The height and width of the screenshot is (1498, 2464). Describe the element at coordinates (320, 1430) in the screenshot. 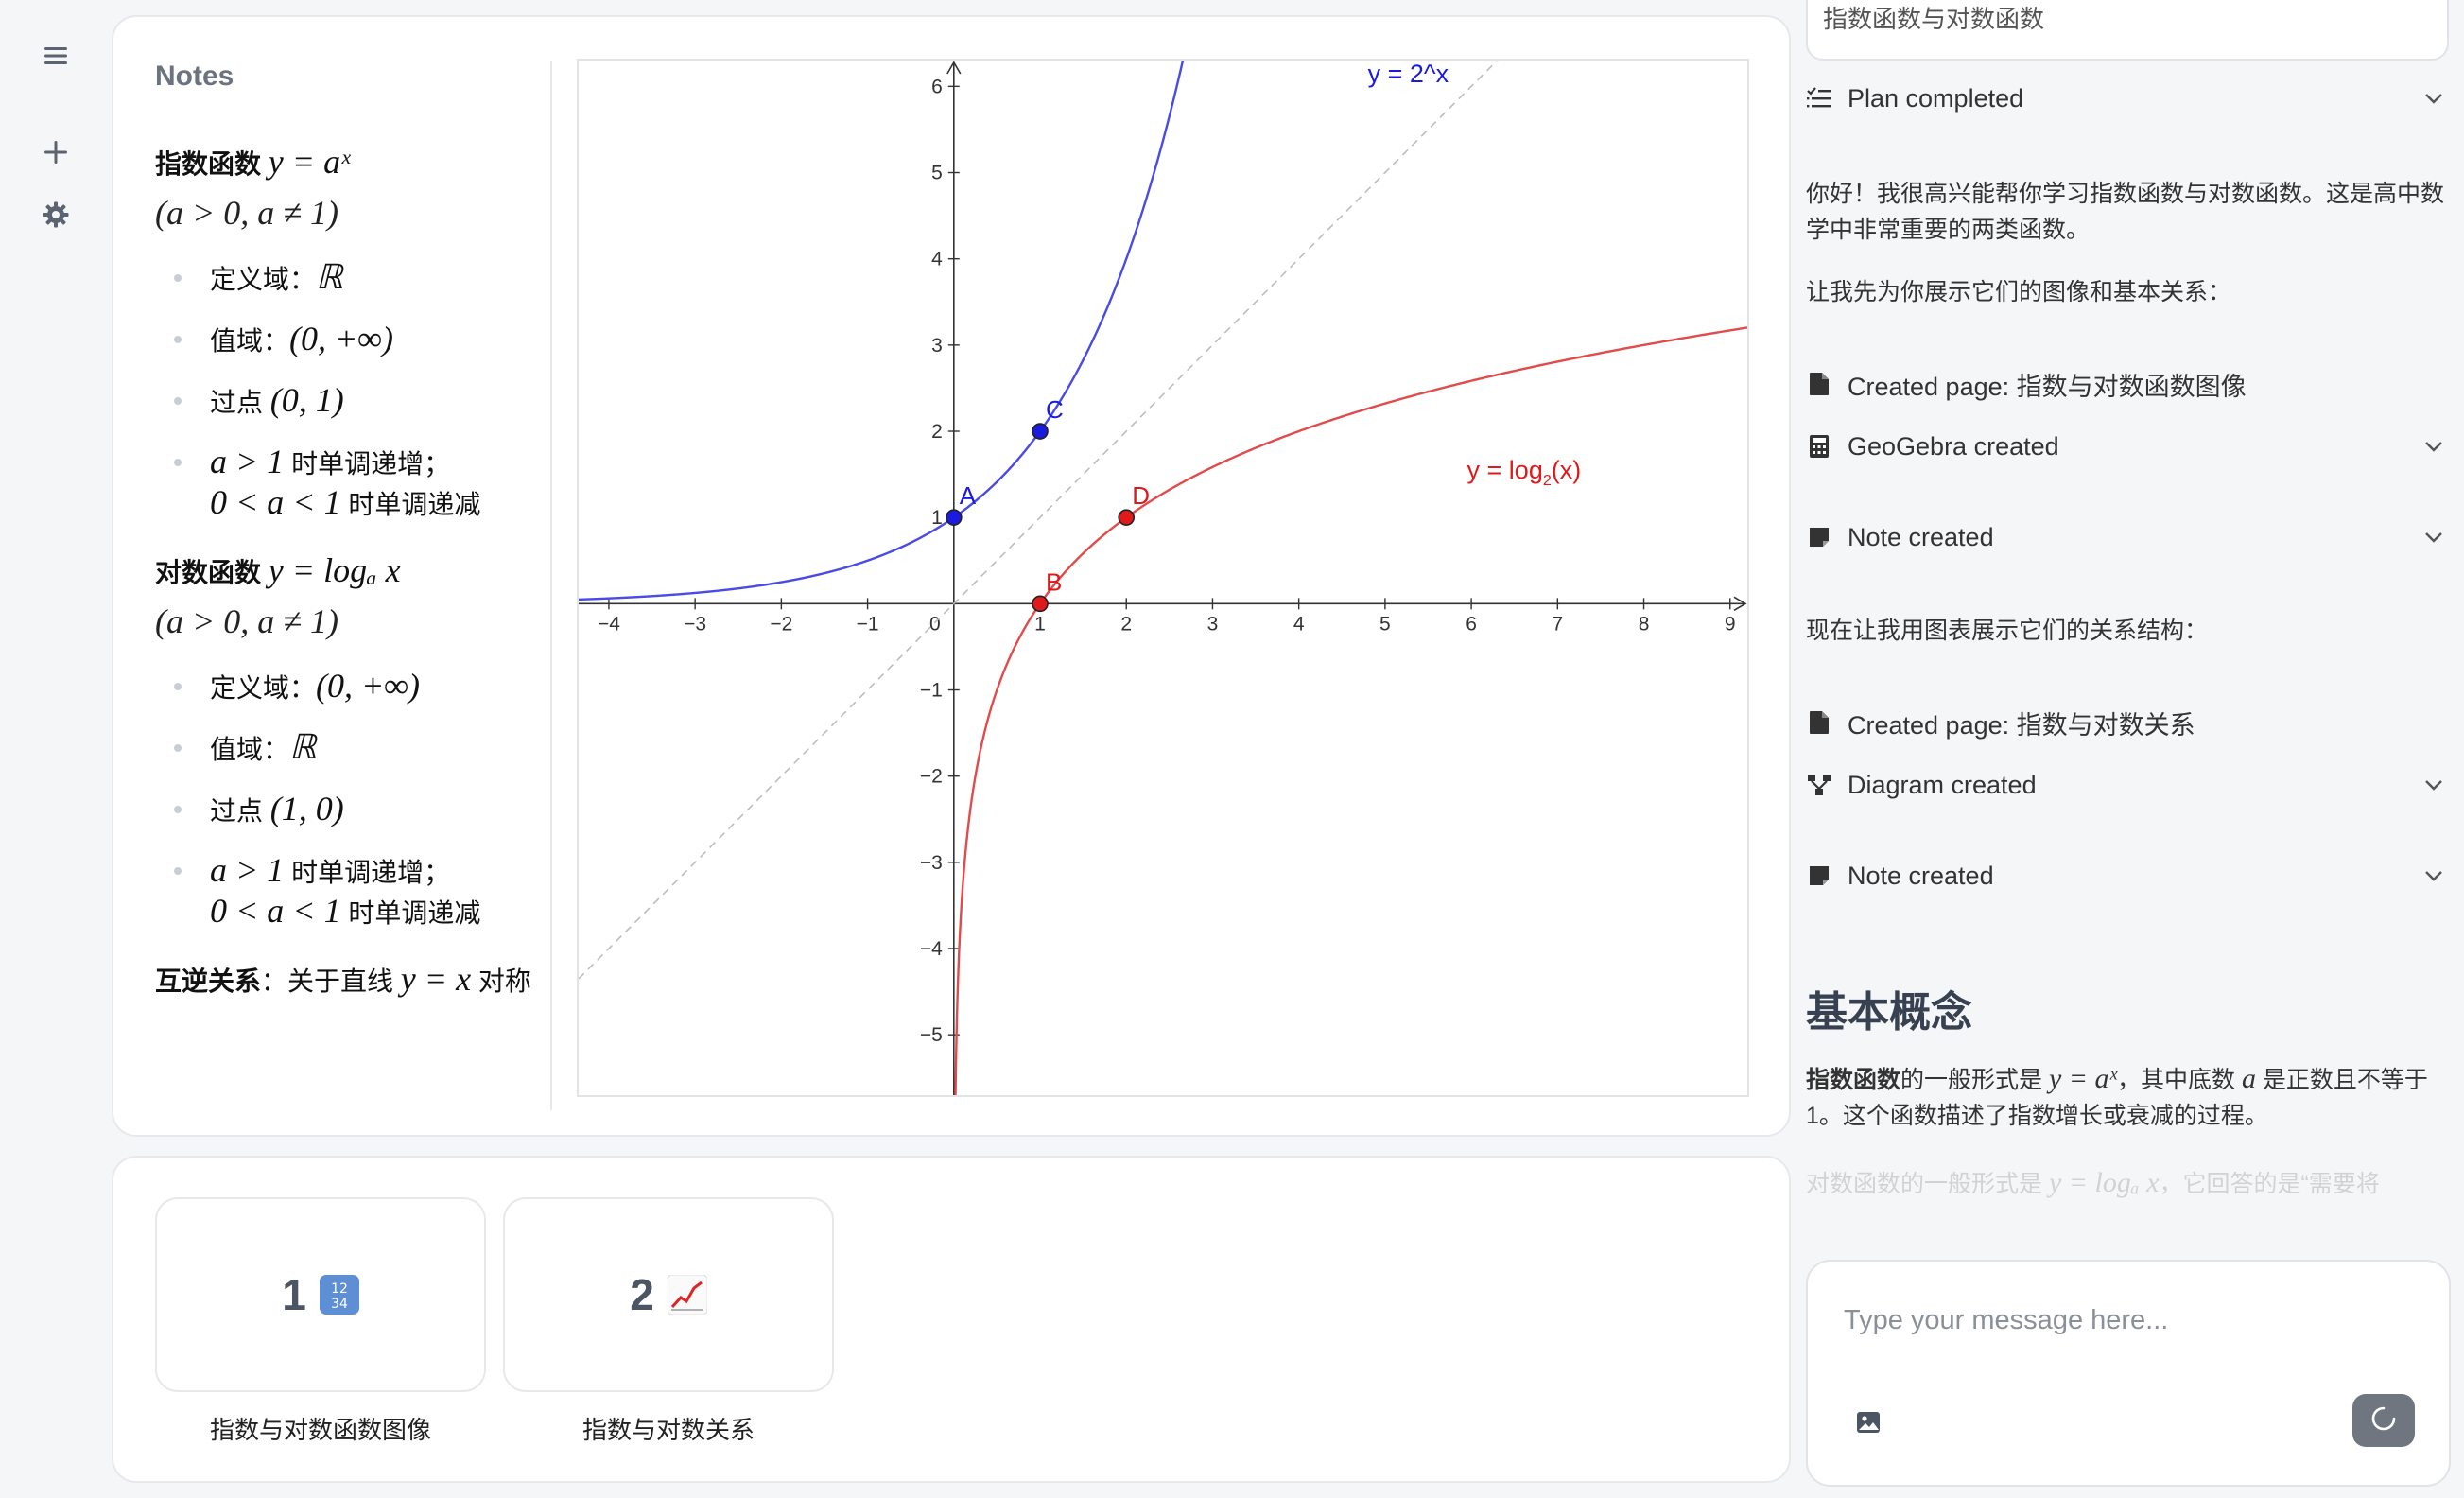

I see `page-label-1: 指数与对数函数图像` at that location.